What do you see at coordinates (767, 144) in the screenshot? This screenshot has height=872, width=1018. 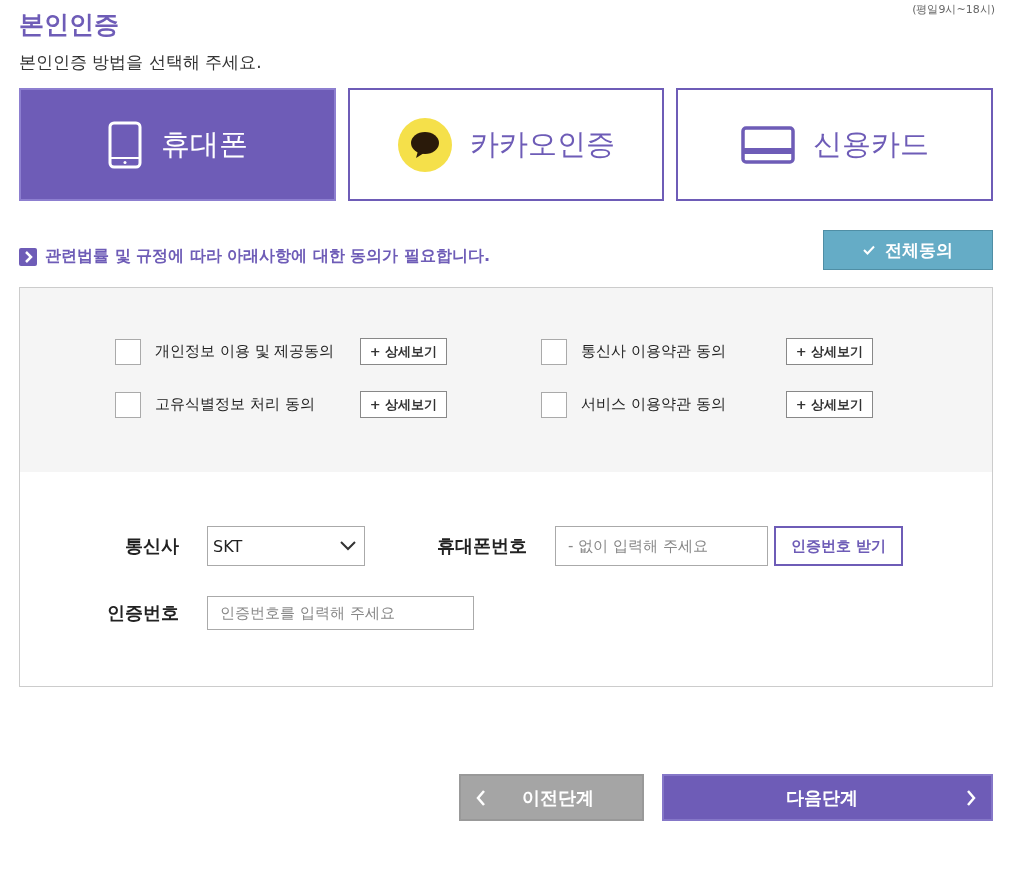 I see `card-icon` at bounding box center [767, 144].